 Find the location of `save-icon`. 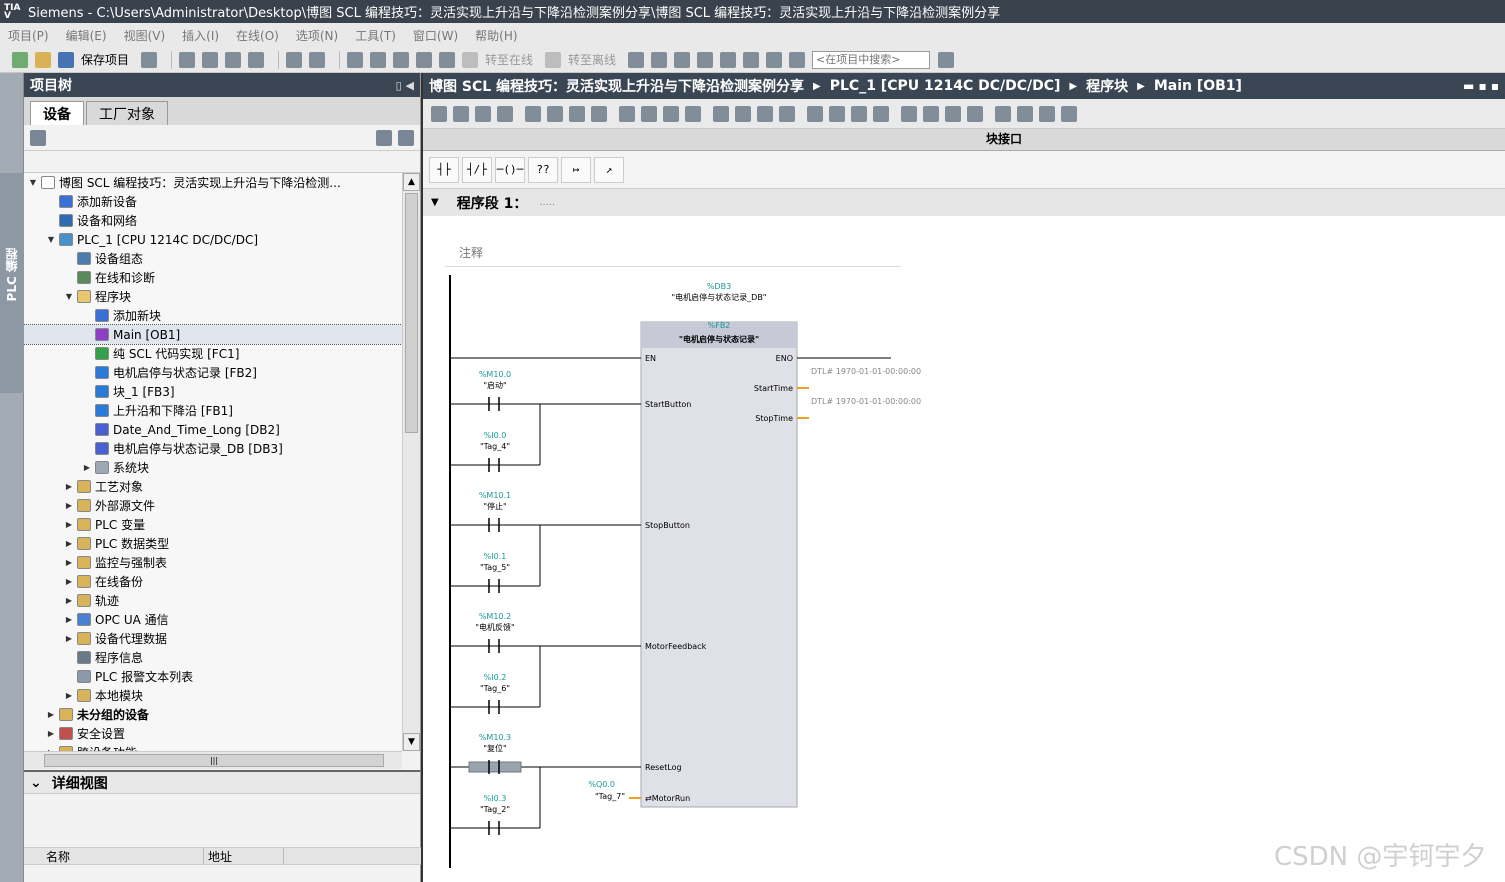

save-icon is located at coordinates (66, 59).